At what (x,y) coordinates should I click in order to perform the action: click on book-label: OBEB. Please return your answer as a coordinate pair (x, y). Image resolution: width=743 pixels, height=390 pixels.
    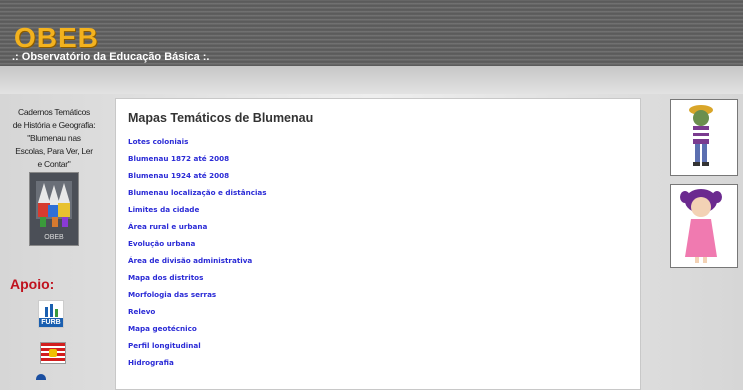
    Looking at the image, I should click on (54, 237).